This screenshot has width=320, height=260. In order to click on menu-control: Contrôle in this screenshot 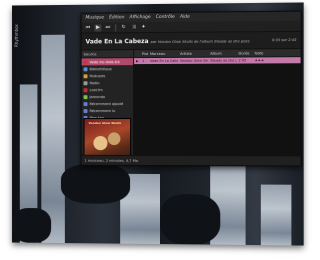, I will do `click(165, 17)`.